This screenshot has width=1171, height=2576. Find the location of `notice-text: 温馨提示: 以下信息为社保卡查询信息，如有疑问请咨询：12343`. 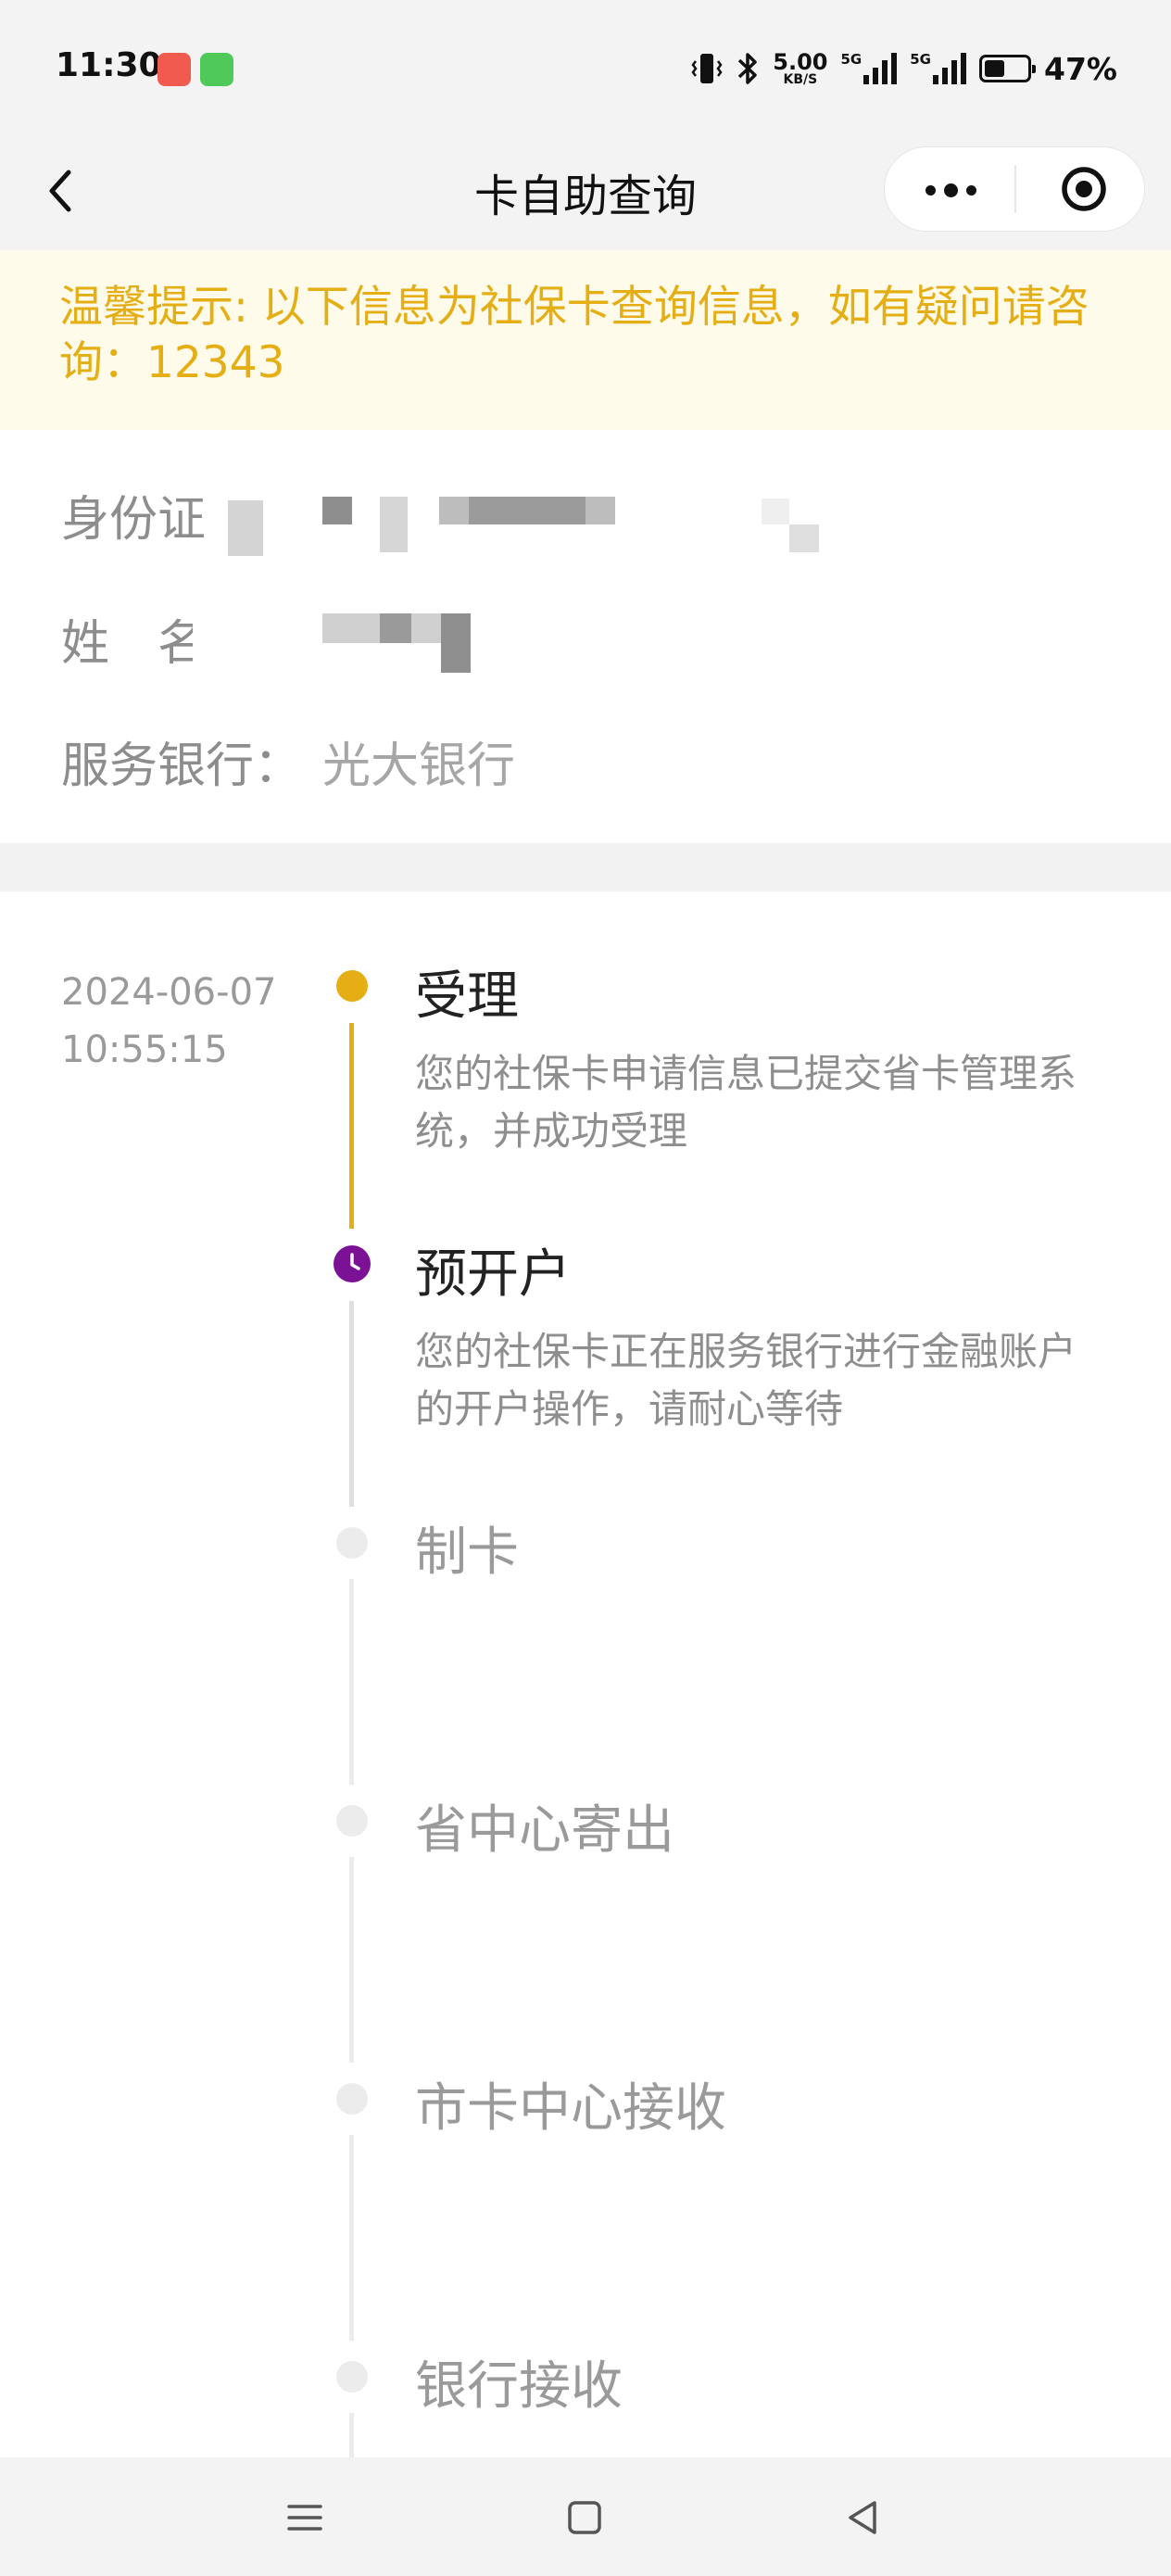

notice-text: 温馨提示: 以下信息为社保卡查询信息，如有疑问请咨询：12343 is located at coordinates (574, 335).